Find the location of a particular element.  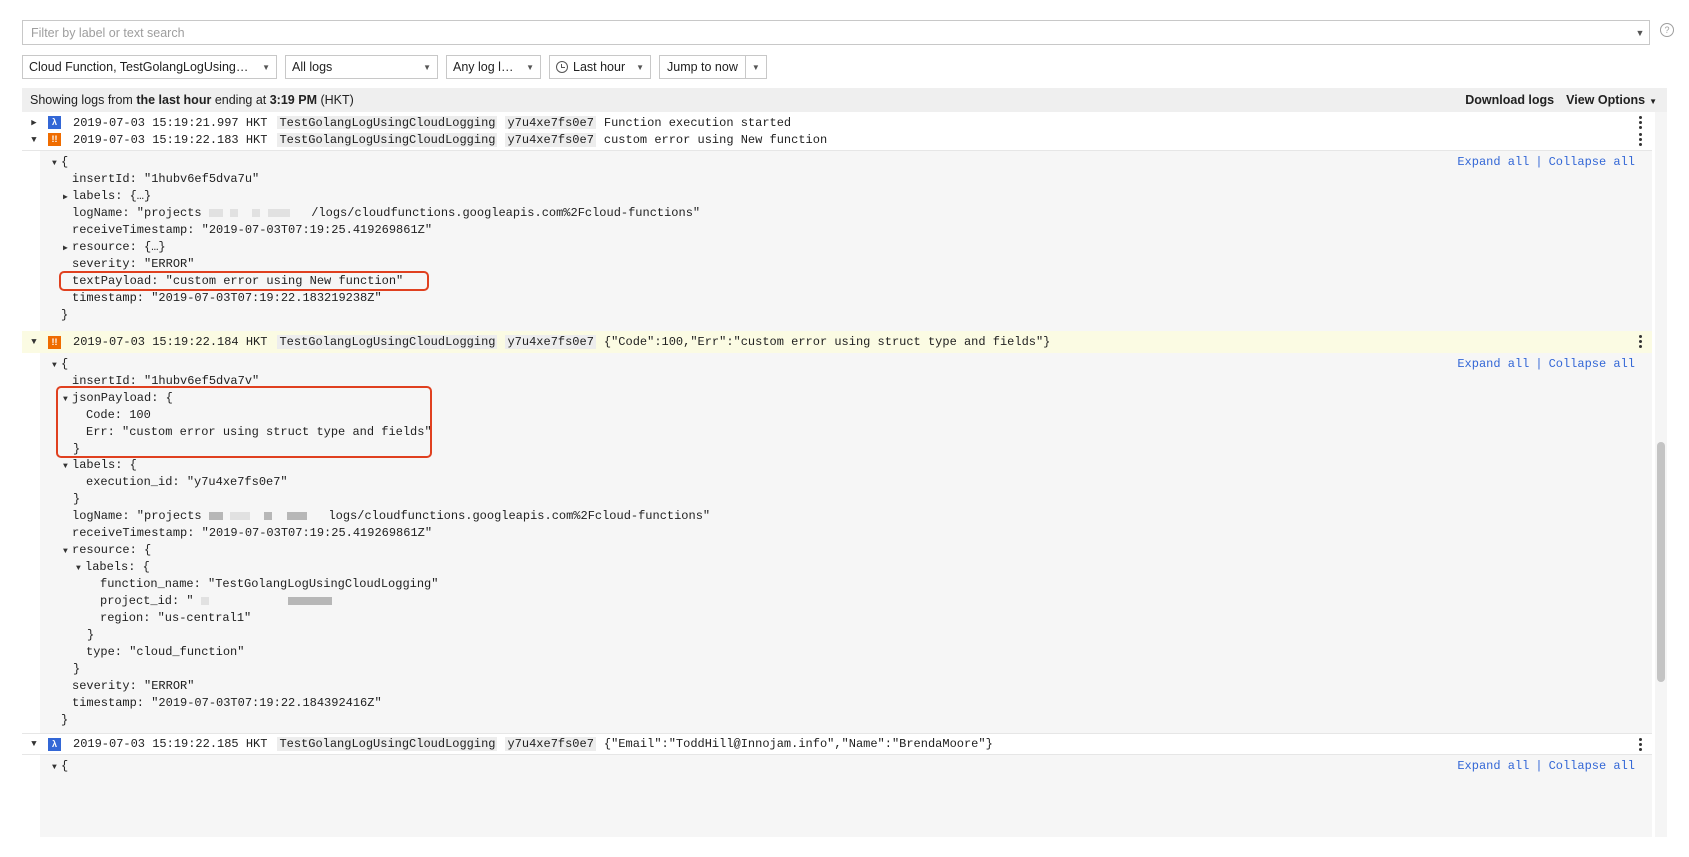

download-logs-button: Download logs is located at coordinates (1509, 100).